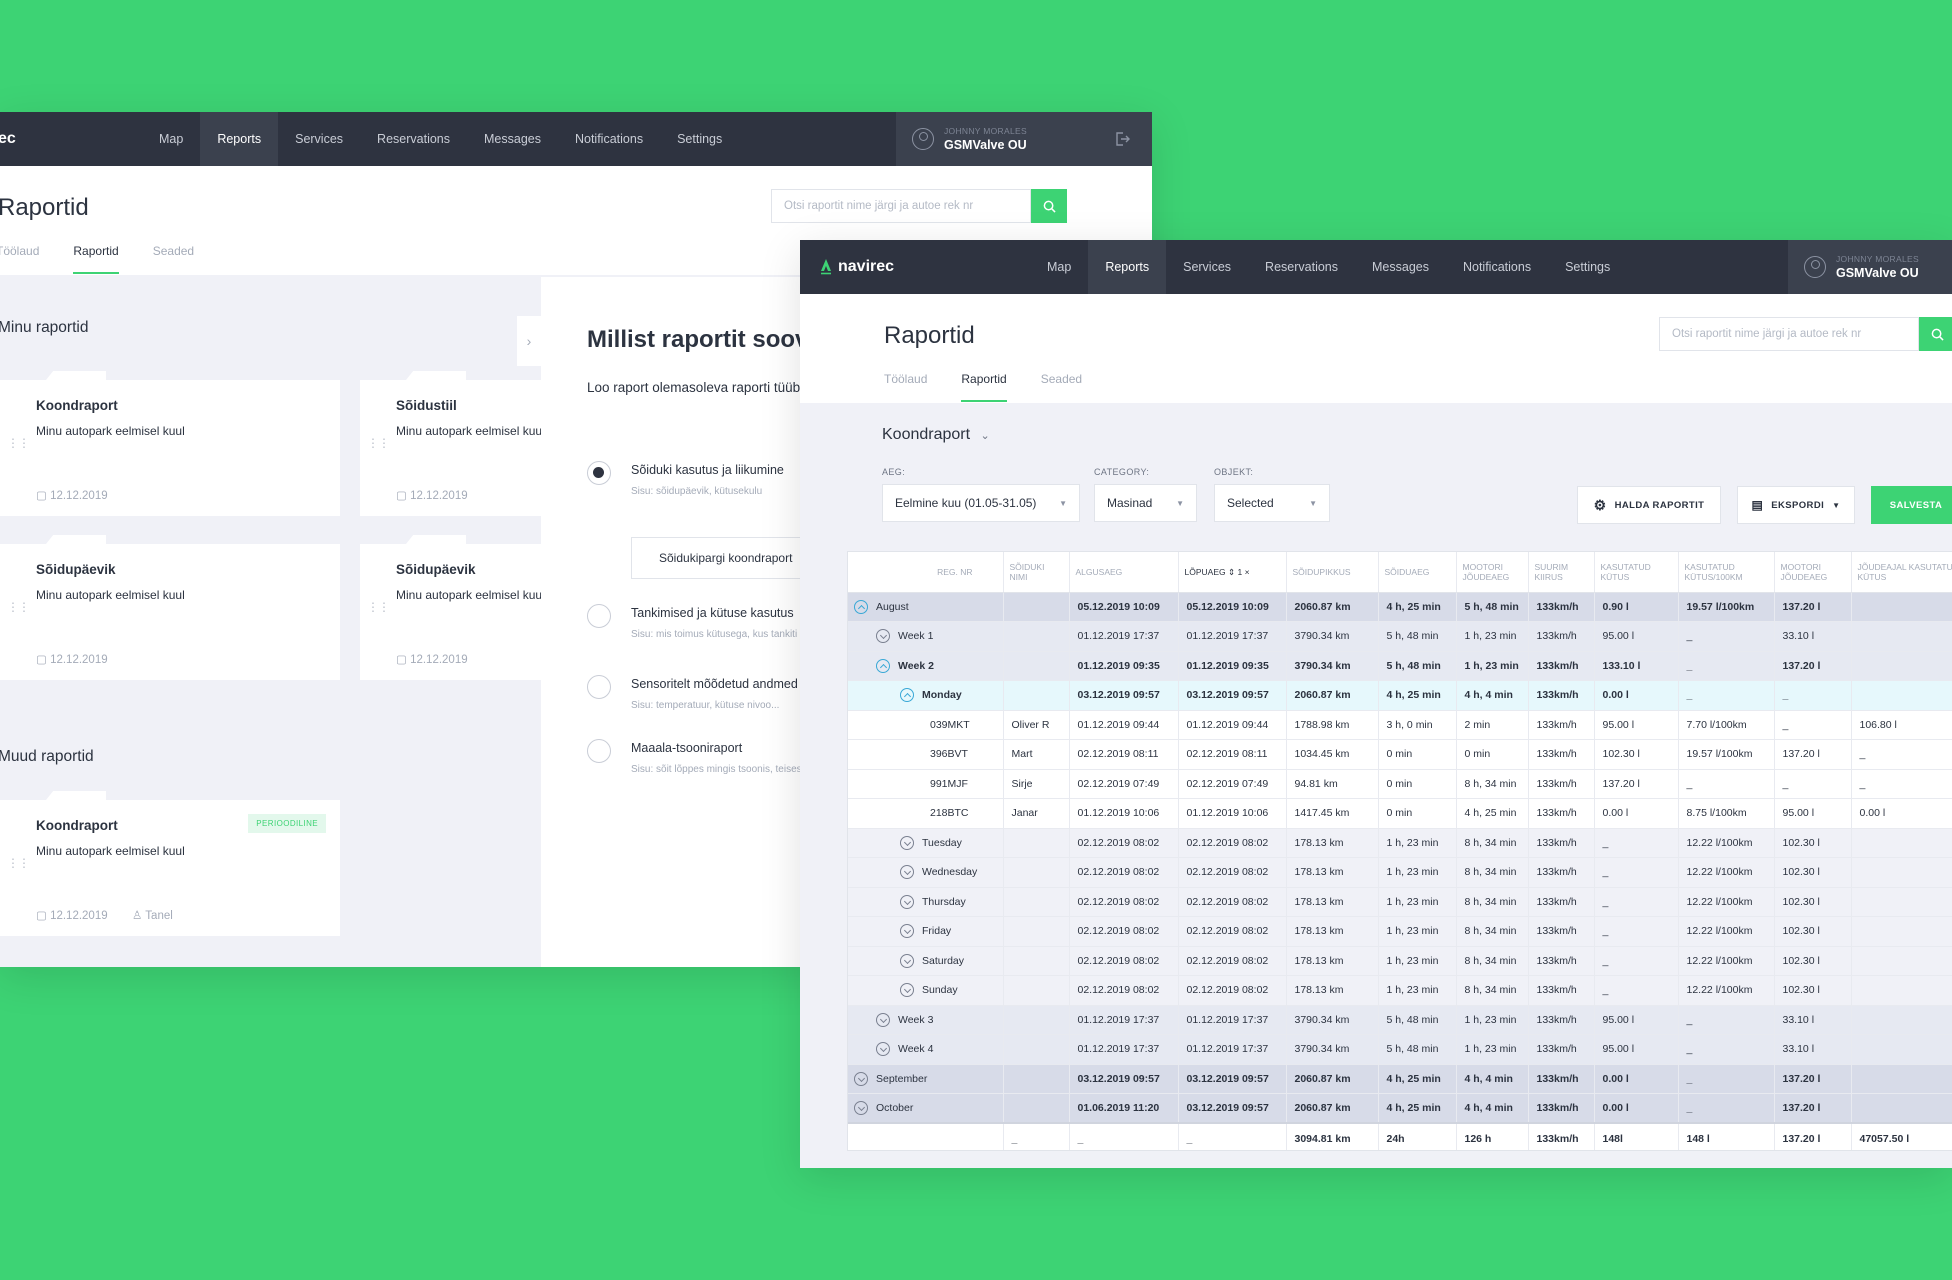 Image resolution: width=1952 pixels, height=1280 pixels. Describe the element at coordinates (529, 341) in the screenshot. I see `chevron-right-icon: ›` at that location.